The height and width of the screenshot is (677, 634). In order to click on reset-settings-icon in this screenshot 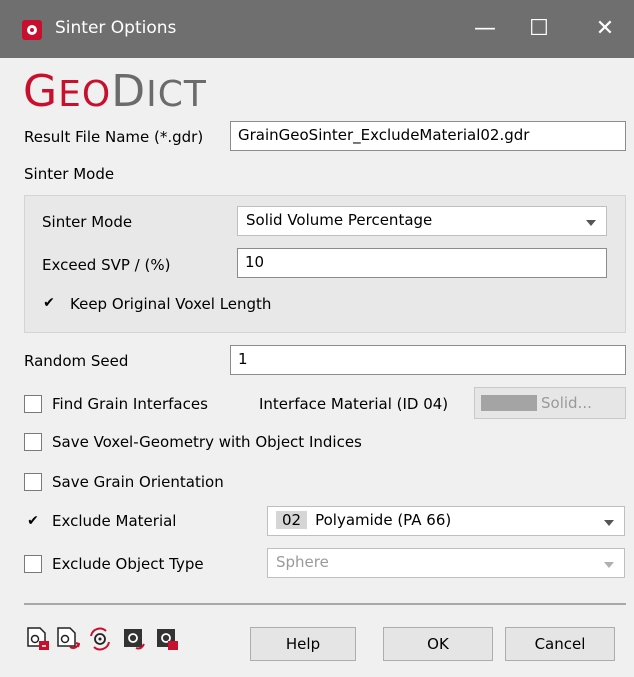, I will do `click(100, 639)`.